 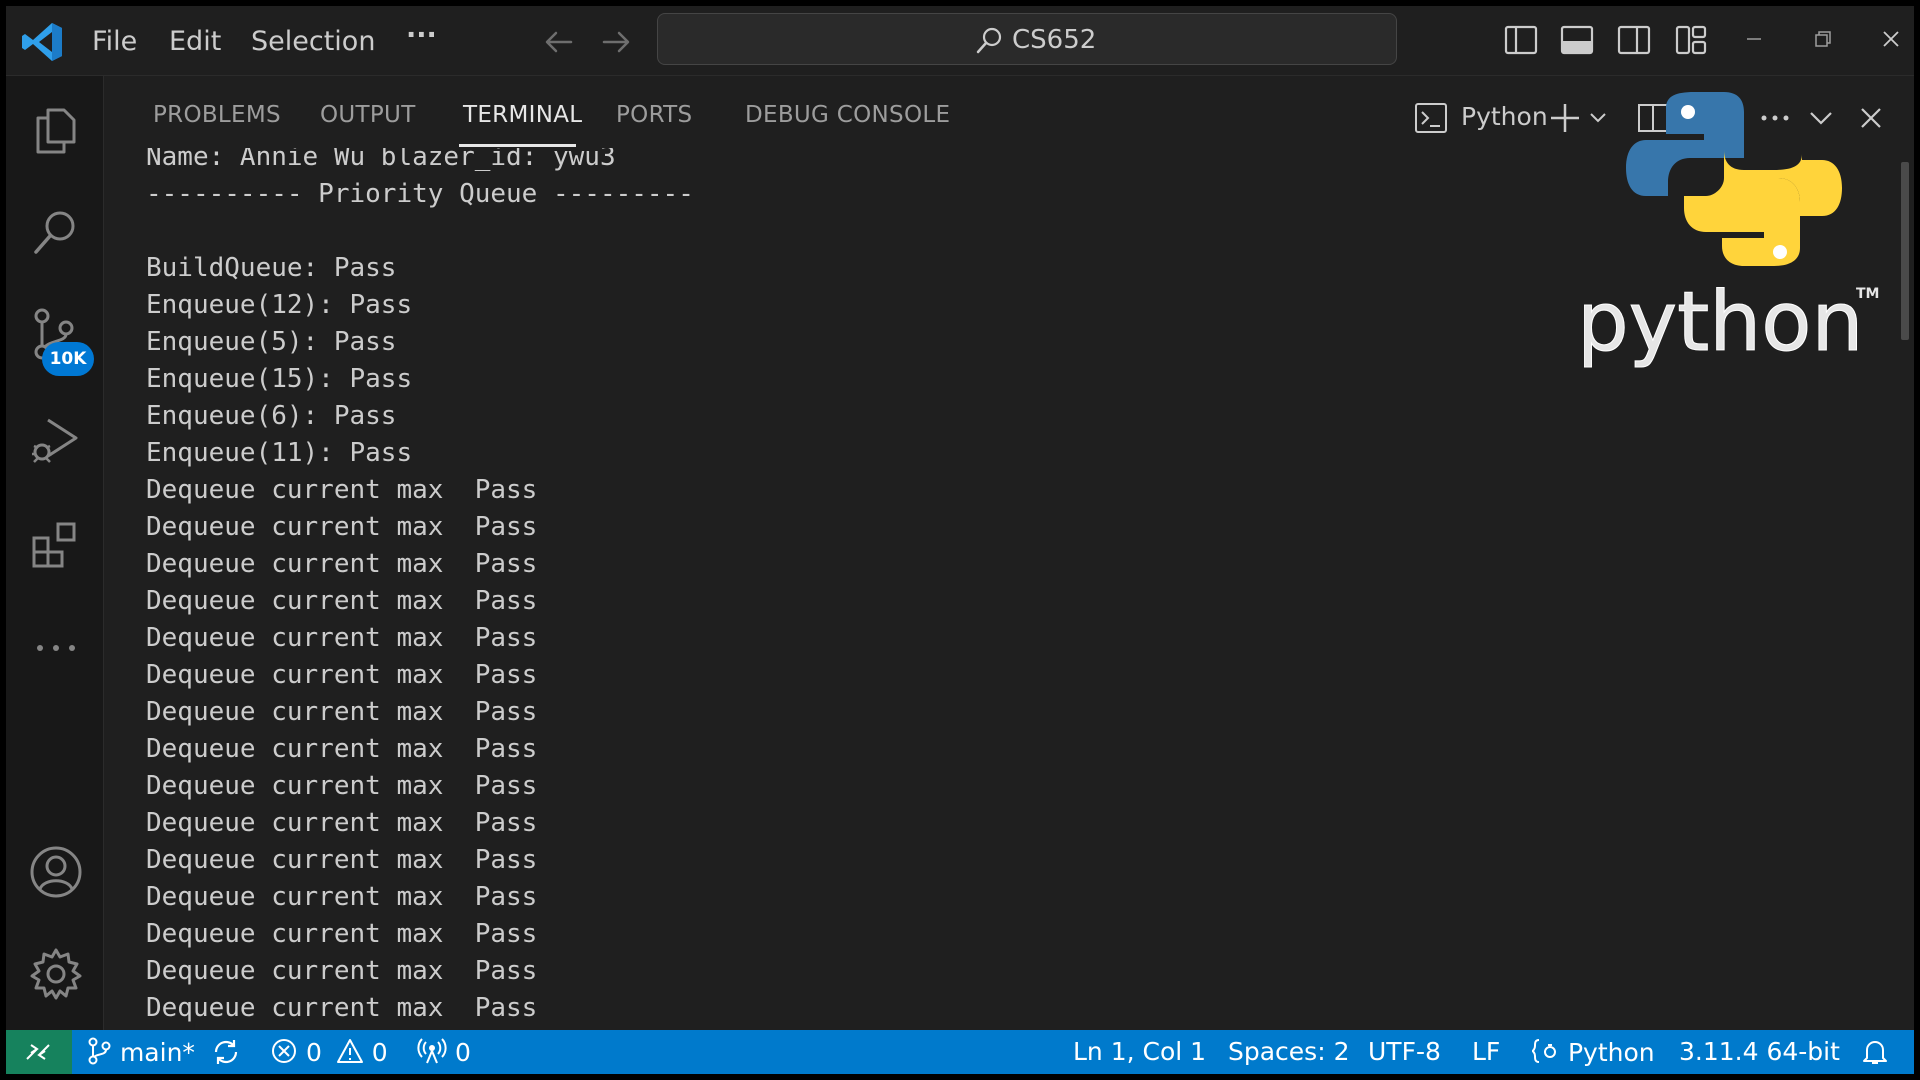 I want to click on terminal-line: Enqueue(6): Pass, so click(x=271, y=416).